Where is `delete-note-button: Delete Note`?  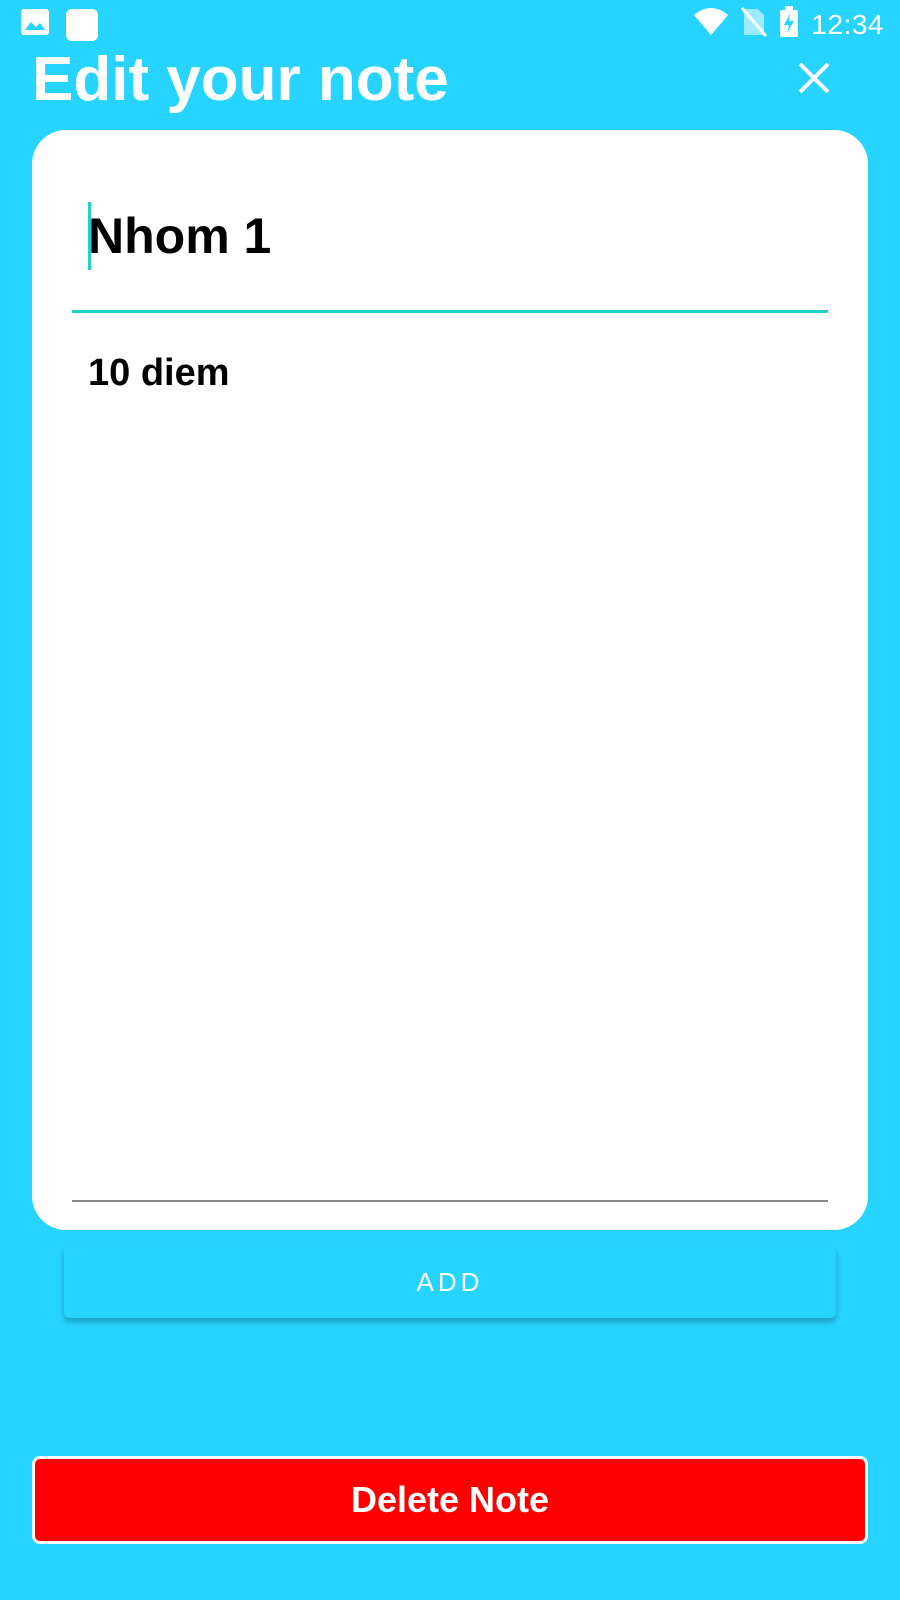
delete-note-button: Delete Note is located at coordinates (450, 1500).